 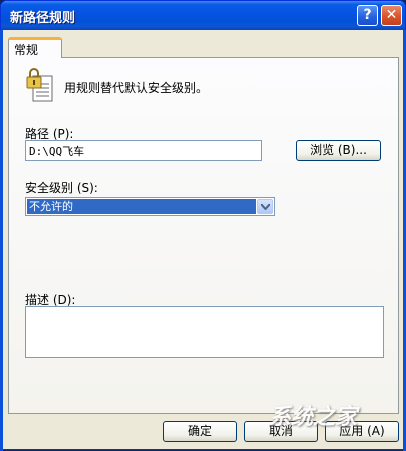 I want to click on close-button: ✕, so click(x=391, y=15).